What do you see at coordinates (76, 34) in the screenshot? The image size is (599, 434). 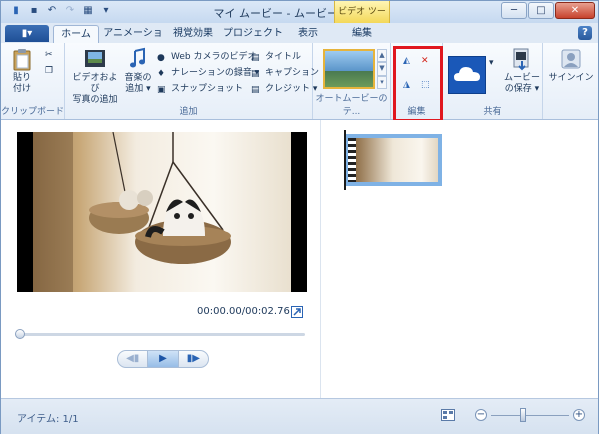 I see `tab-home: ホーム` at bounding box center [76, 34].